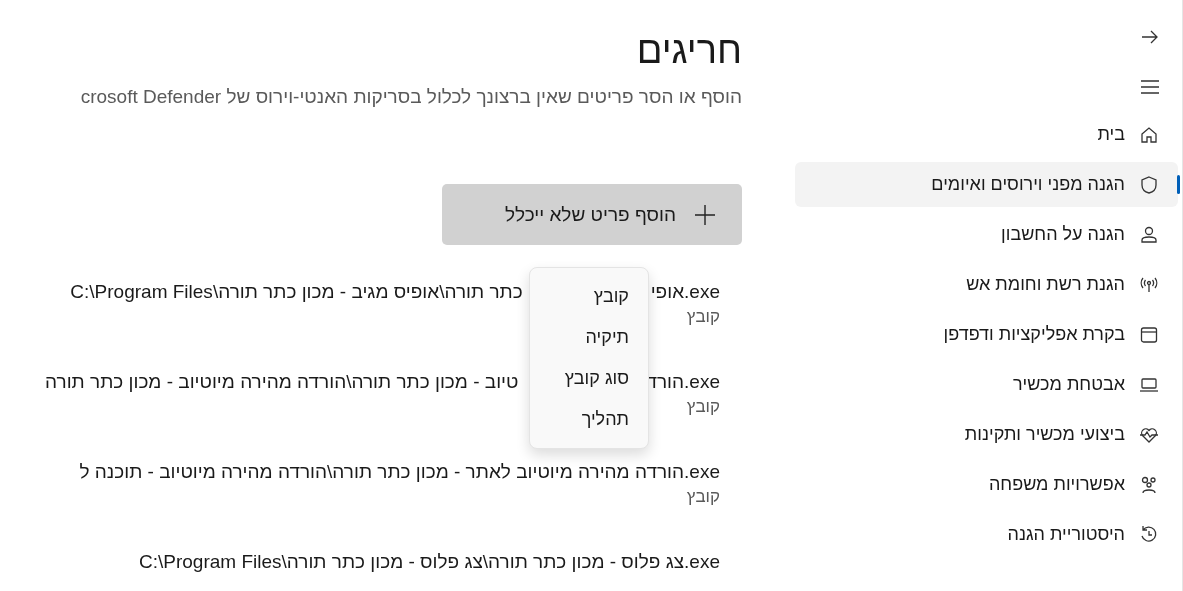  What do you see at coordinates (589, 378) in the screenshot?
I see `menu-item: סוג קובץ` at bounding box center [589, 378].